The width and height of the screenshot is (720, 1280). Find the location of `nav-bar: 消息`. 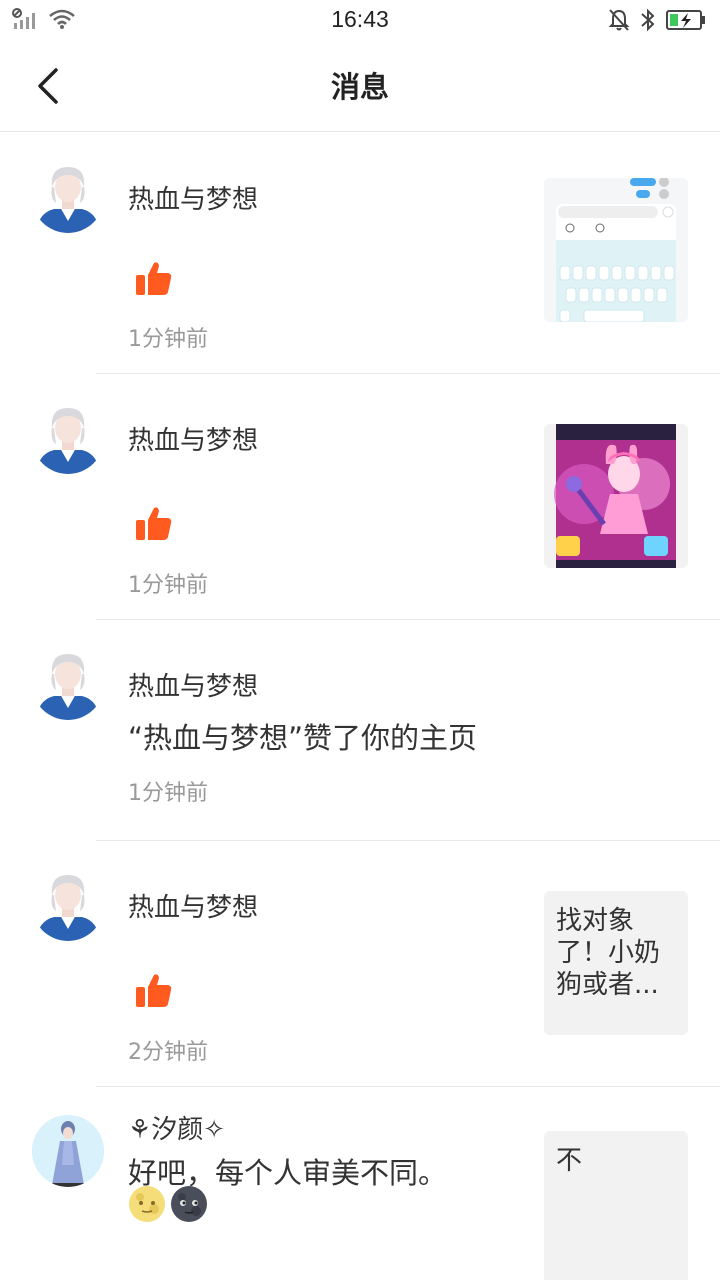

nav-bar: 消息 is located at coordinates (360, 86).